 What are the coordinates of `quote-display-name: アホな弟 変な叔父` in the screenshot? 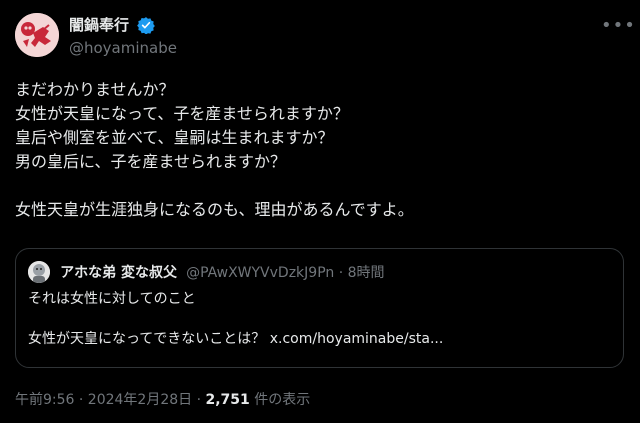 It's located at (118, 272).